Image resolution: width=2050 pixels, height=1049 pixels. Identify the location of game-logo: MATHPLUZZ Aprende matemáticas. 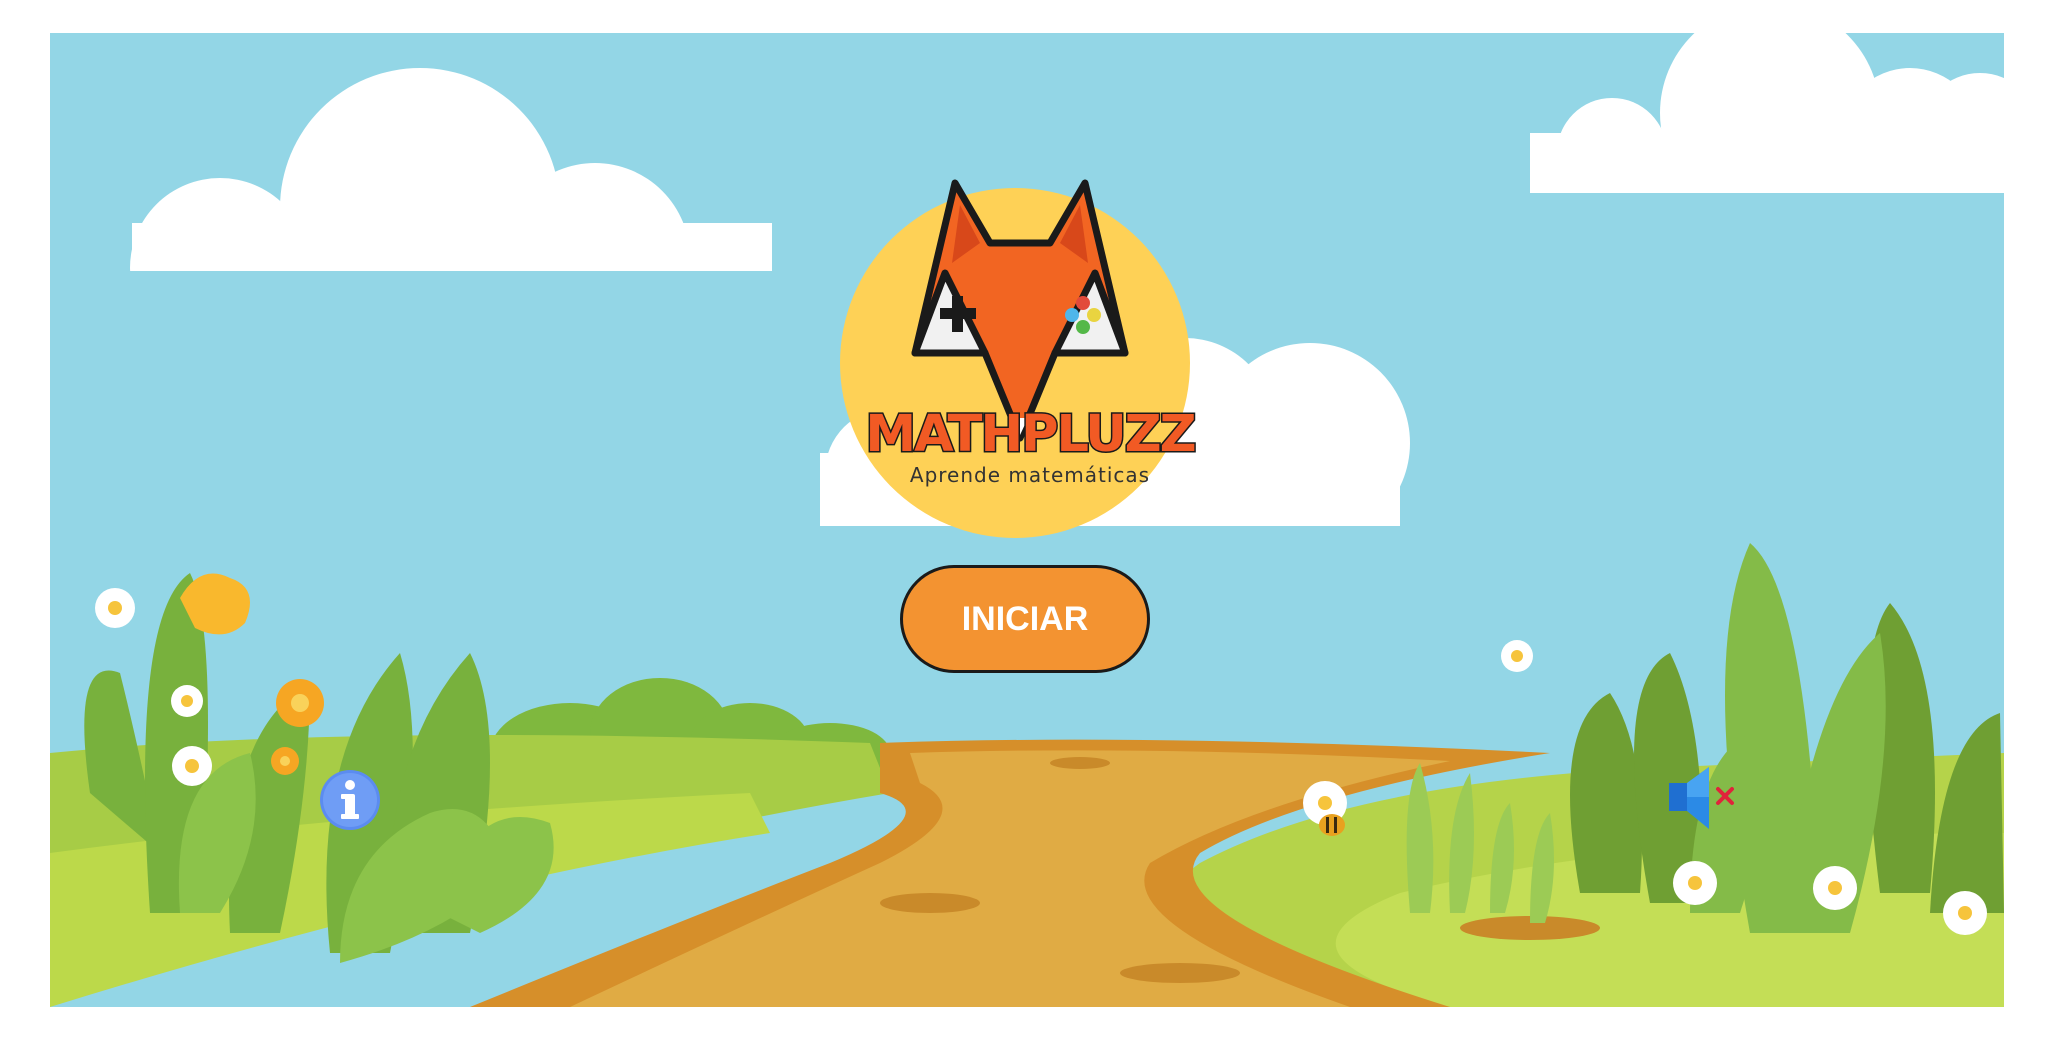
(1030, 348).